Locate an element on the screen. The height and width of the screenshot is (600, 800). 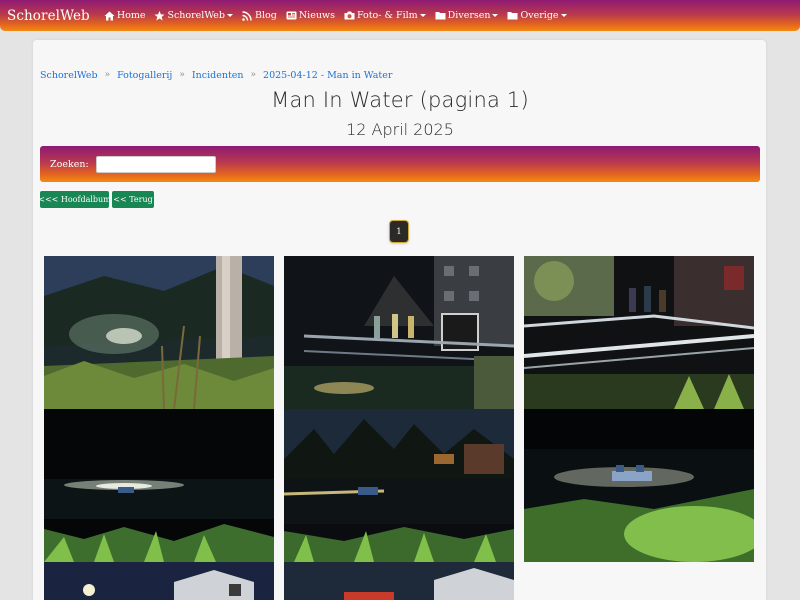
breadcrumb-link-incidenten: Incidenten is located at coordinates (218, 75).